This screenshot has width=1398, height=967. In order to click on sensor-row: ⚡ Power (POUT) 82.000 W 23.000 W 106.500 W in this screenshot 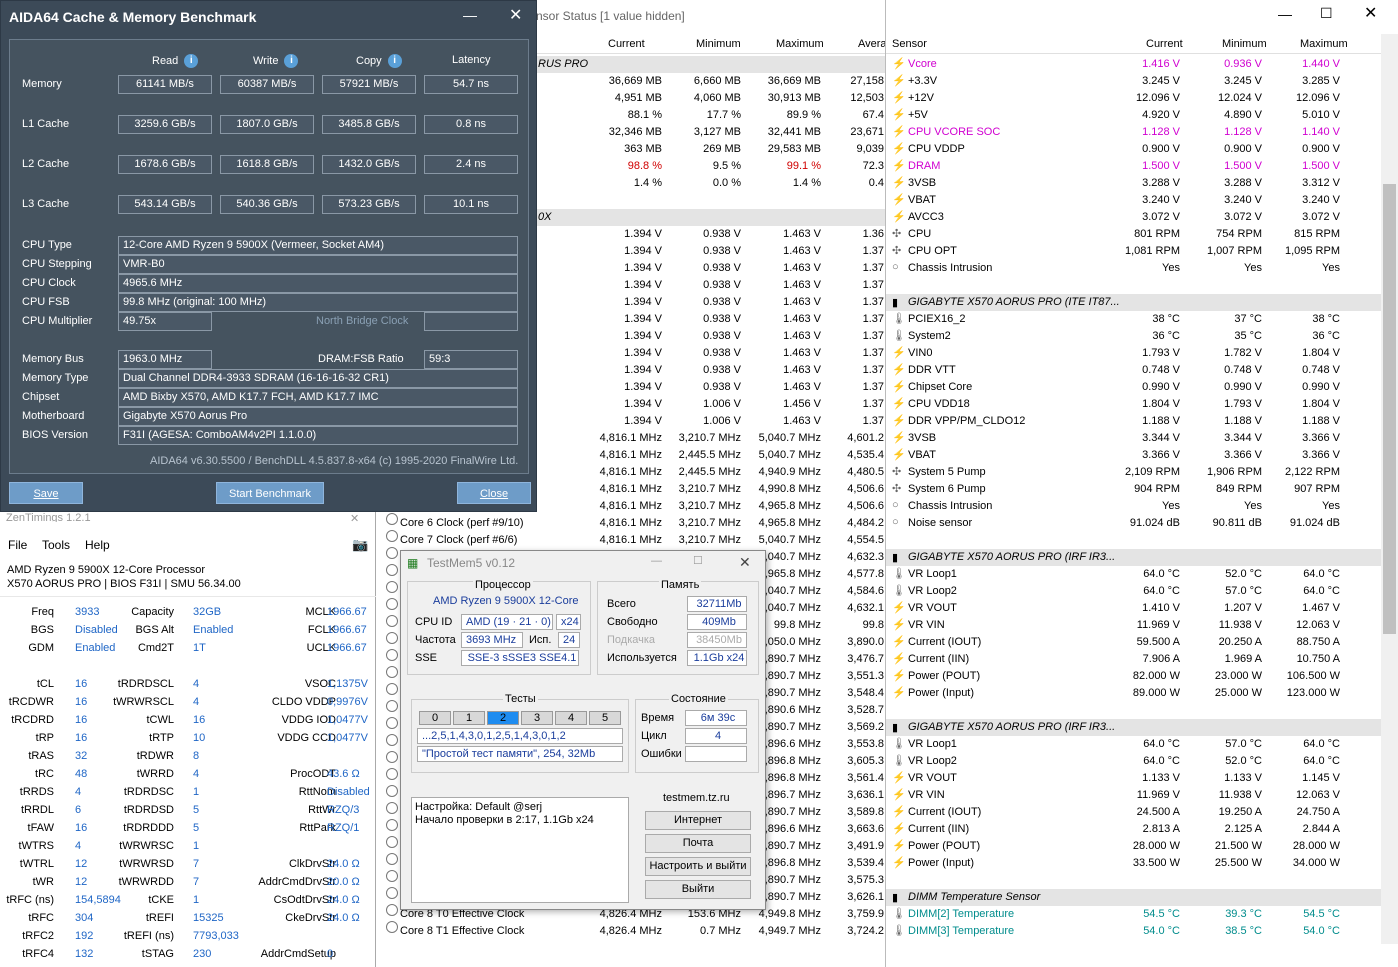, I will do `click(1133, 676)`.